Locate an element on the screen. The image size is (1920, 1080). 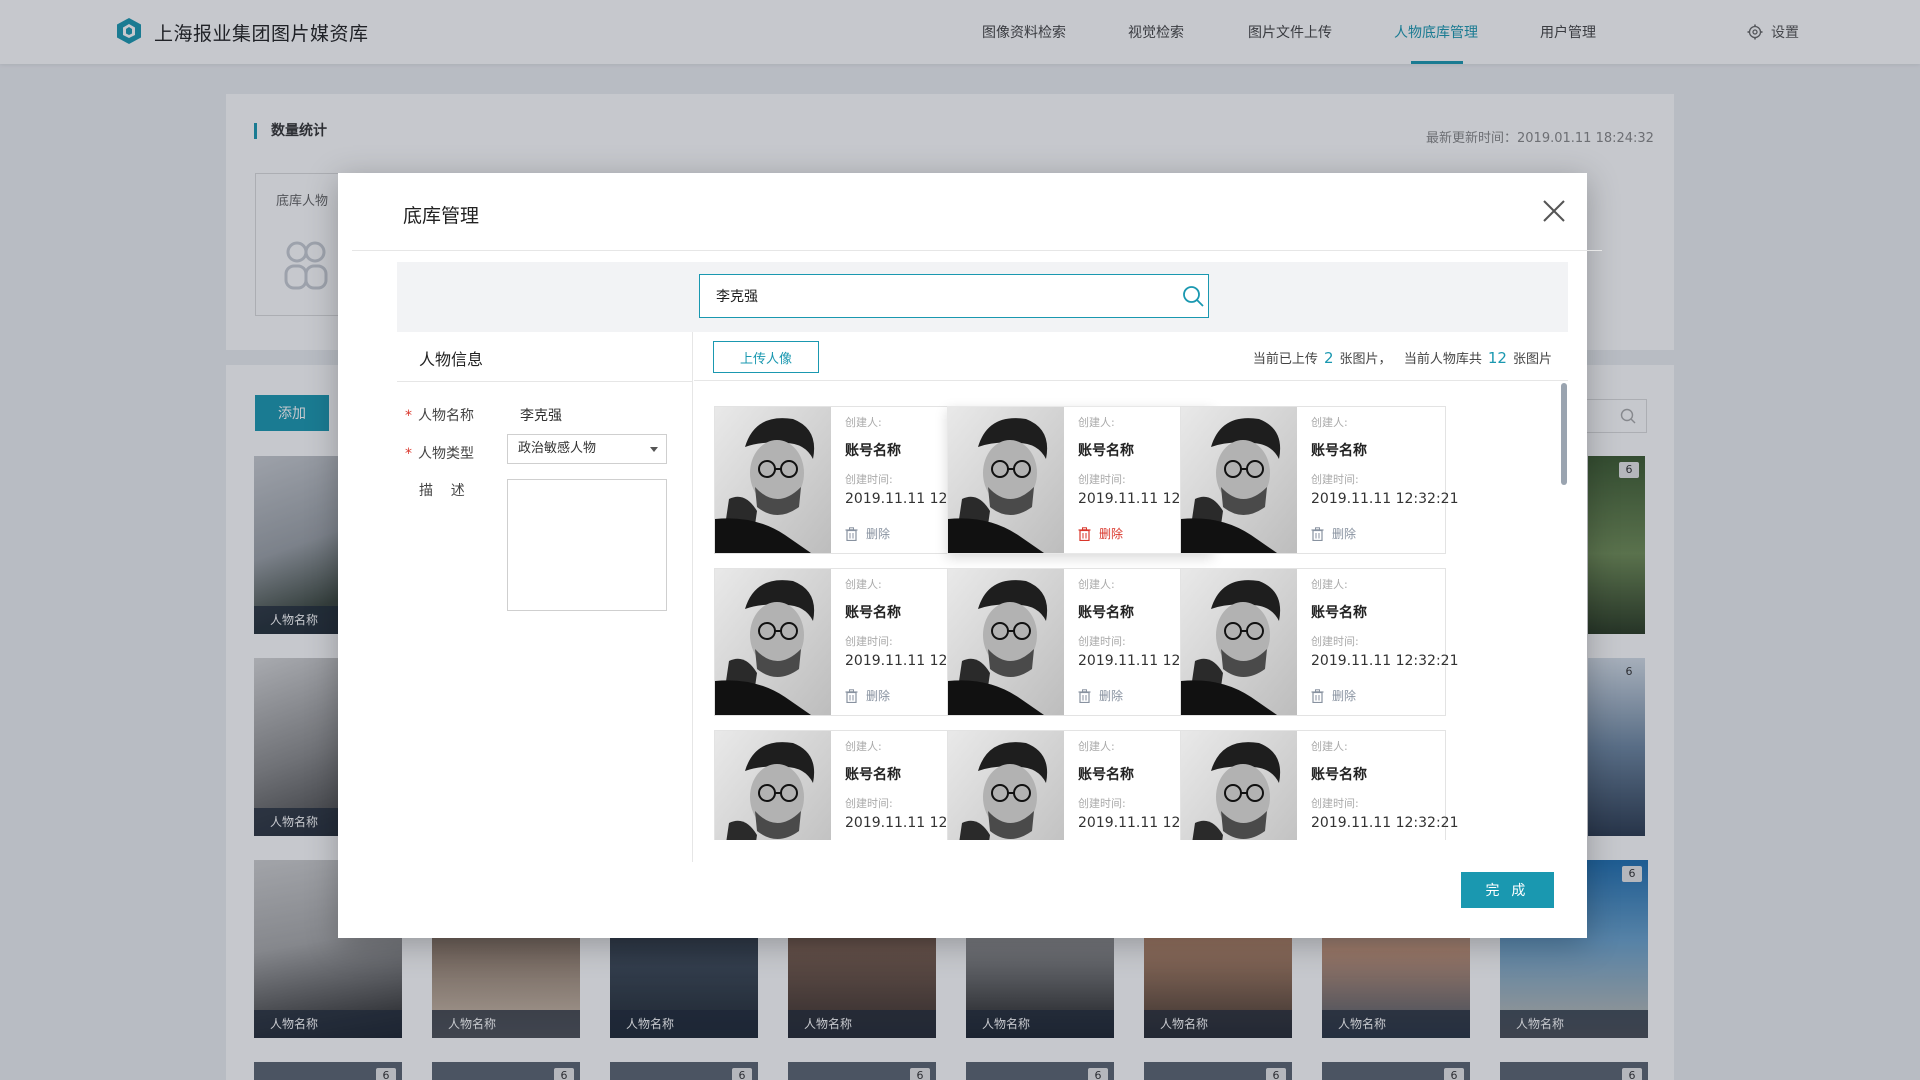
person-search-input is located at coordinates (954, 296).